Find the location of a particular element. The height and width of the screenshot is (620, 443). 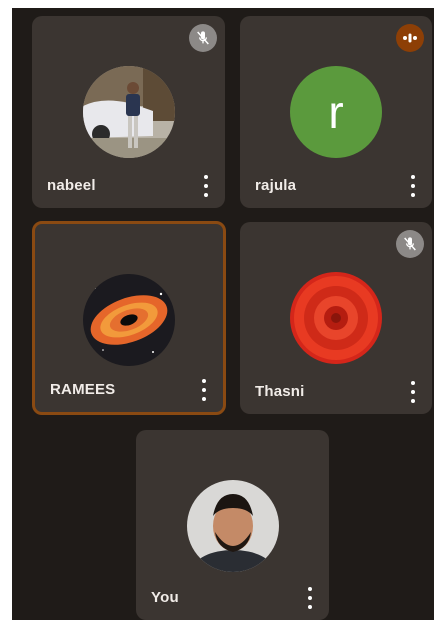

participant-name: Thasni is located at coordinates (280, 391).